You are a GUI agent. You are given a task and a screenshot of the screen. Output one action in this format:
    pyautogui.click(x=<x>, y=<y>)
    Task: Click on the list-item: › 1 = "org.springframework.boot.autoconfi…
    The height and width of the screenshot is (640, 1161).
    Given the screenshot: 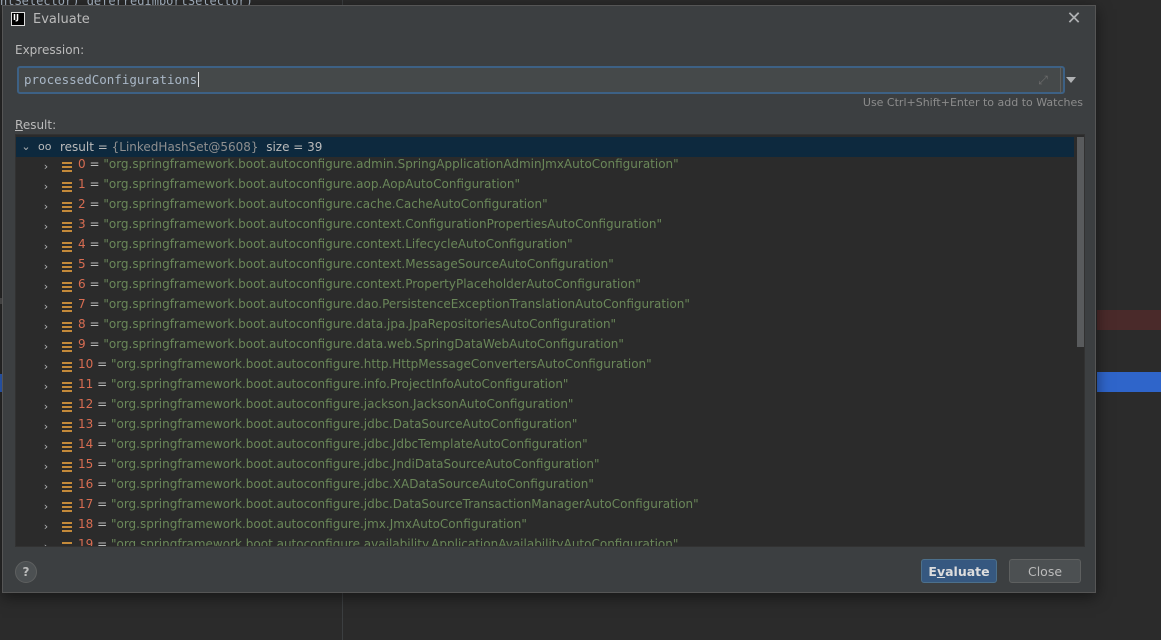 What is the action you would take?
    pyautogui.click(x=545, y=187)
    